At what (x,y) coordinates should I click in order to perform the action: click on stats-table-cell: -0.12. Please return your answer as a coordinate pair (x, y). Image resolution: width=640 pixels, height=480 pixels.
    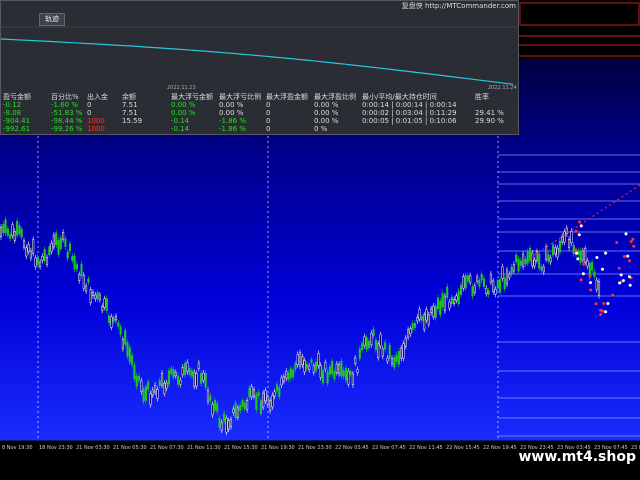
    Looking at the image, I should click on (12, 105).